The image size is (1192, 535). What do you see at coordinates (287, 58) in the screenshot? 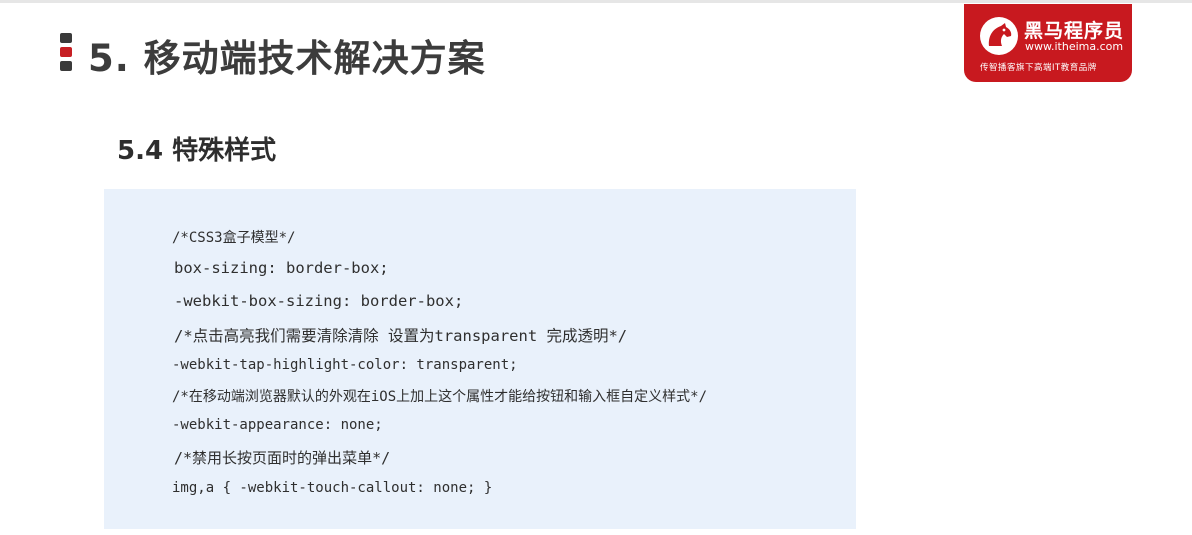
I see `page-title: 5. 移动端技术解决方案` at bounding box center [287, 58].